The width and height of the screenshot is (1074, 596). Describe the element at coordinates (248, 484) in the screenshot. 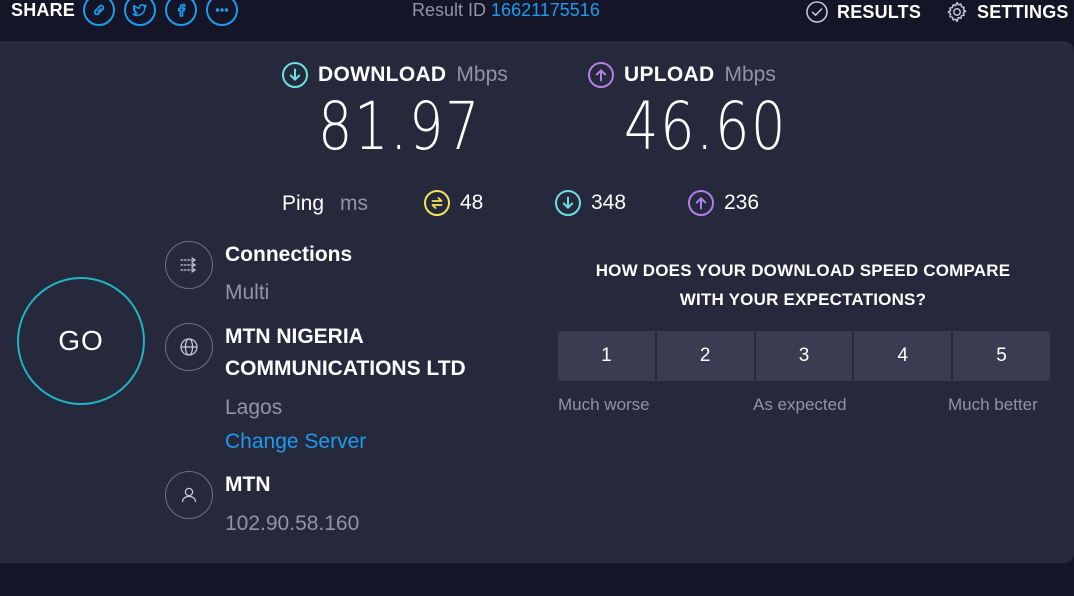

I see `provider-name: MTN` at that location.